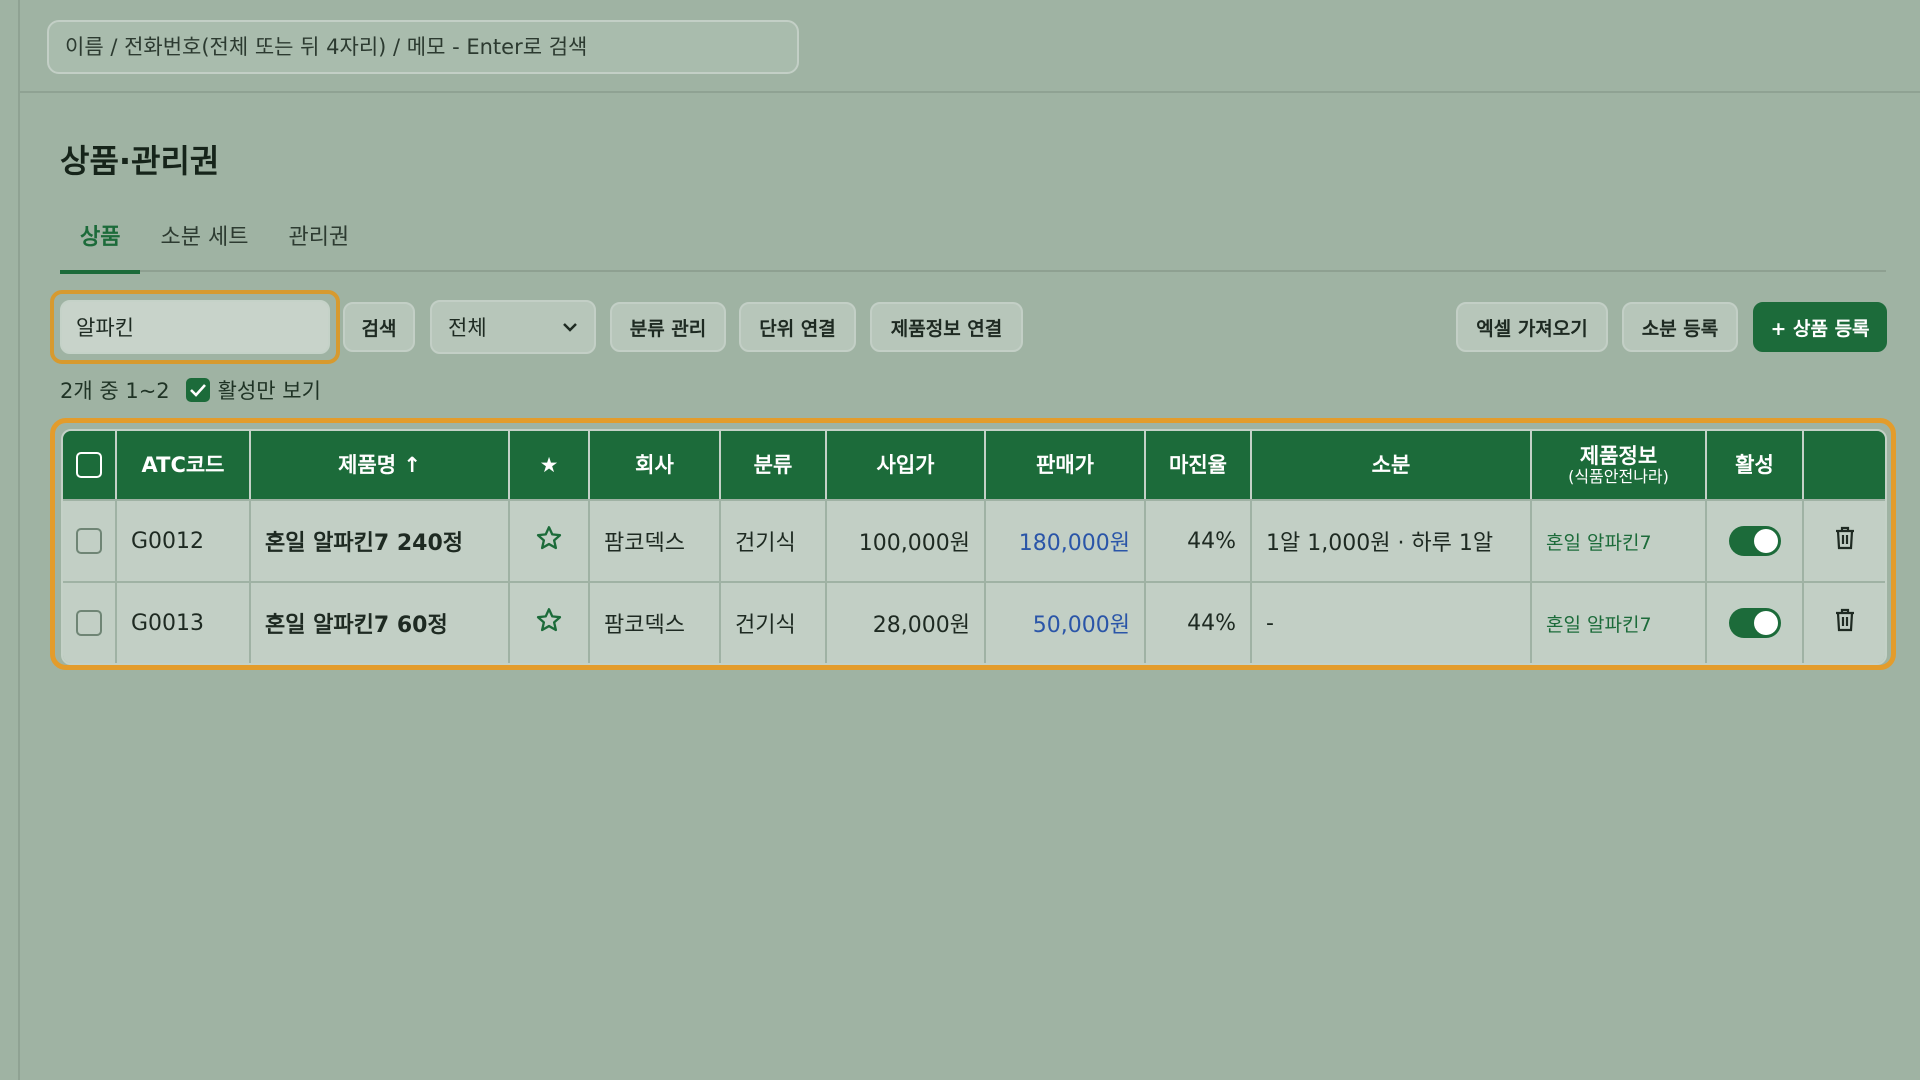 This screenshot has height=1080, width=1920. What do you see at coordinates (1392, 622) in the screenshot?
I see `cell-portion: -` at bounding box center [1392, 622].